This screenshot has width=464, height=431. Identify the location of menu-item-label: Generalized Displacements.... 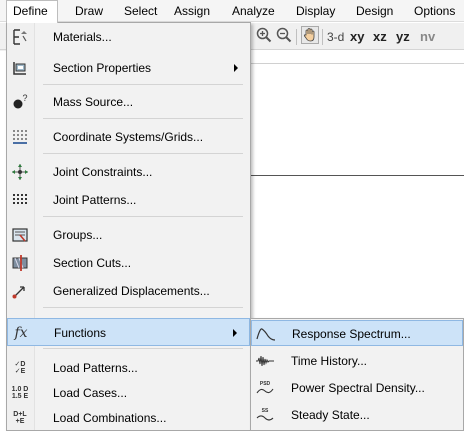
(131, 291).